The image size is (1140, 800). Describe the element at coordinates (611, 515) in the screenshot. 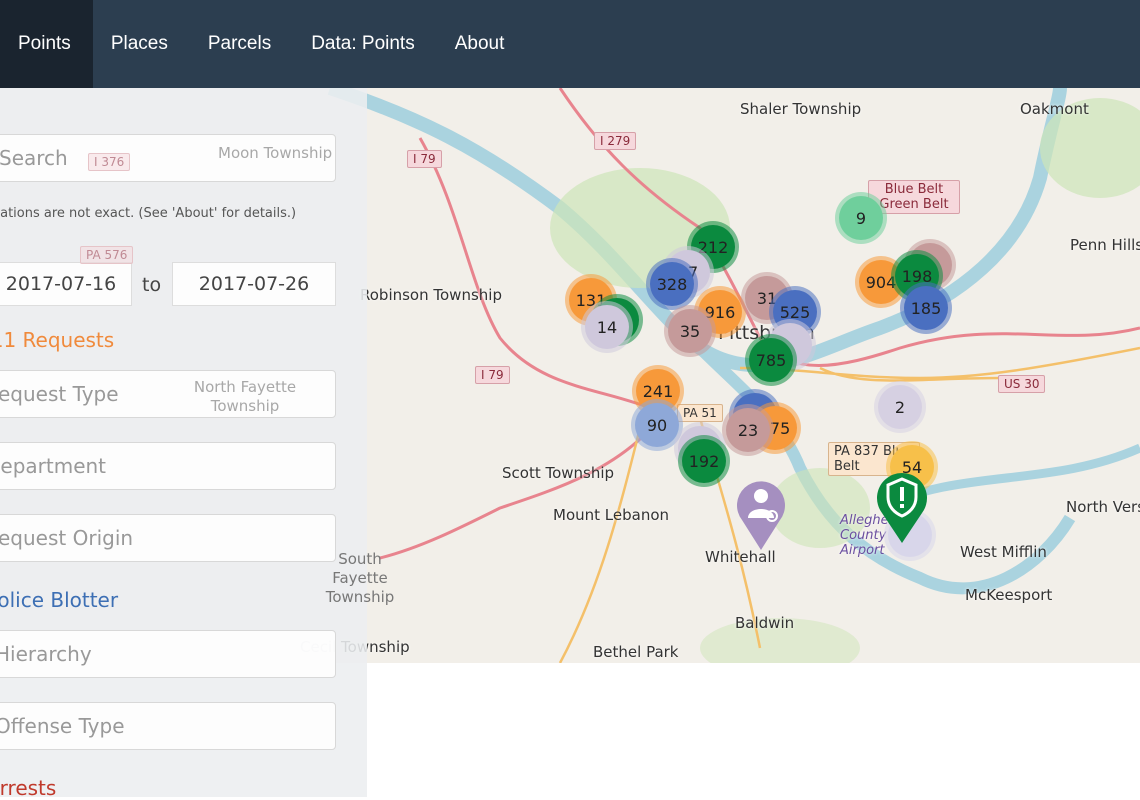

I see `map-label: Mount Lebanon` at that location.